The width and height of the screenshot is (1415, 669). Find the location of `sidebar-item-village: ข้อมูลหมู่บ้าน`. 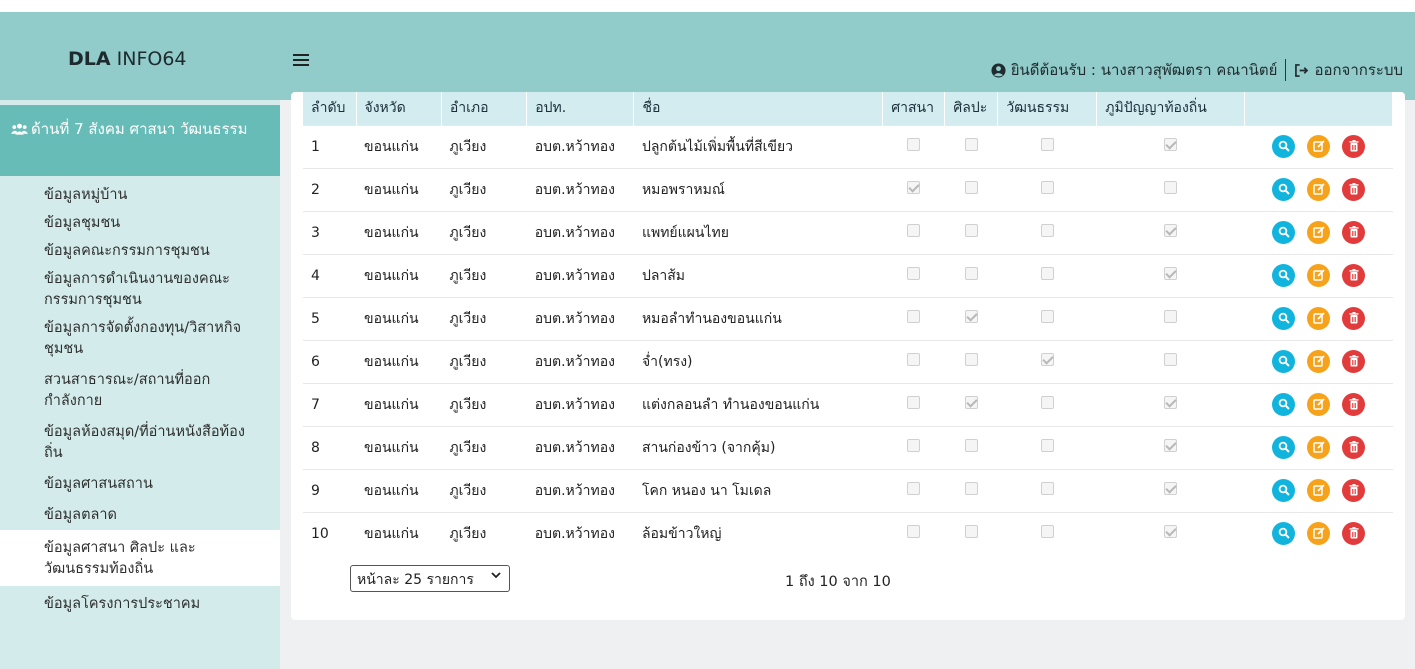

sidebar-item-village: ข้อมูลหมู่บ้าน is located at coordinates (140, 193).